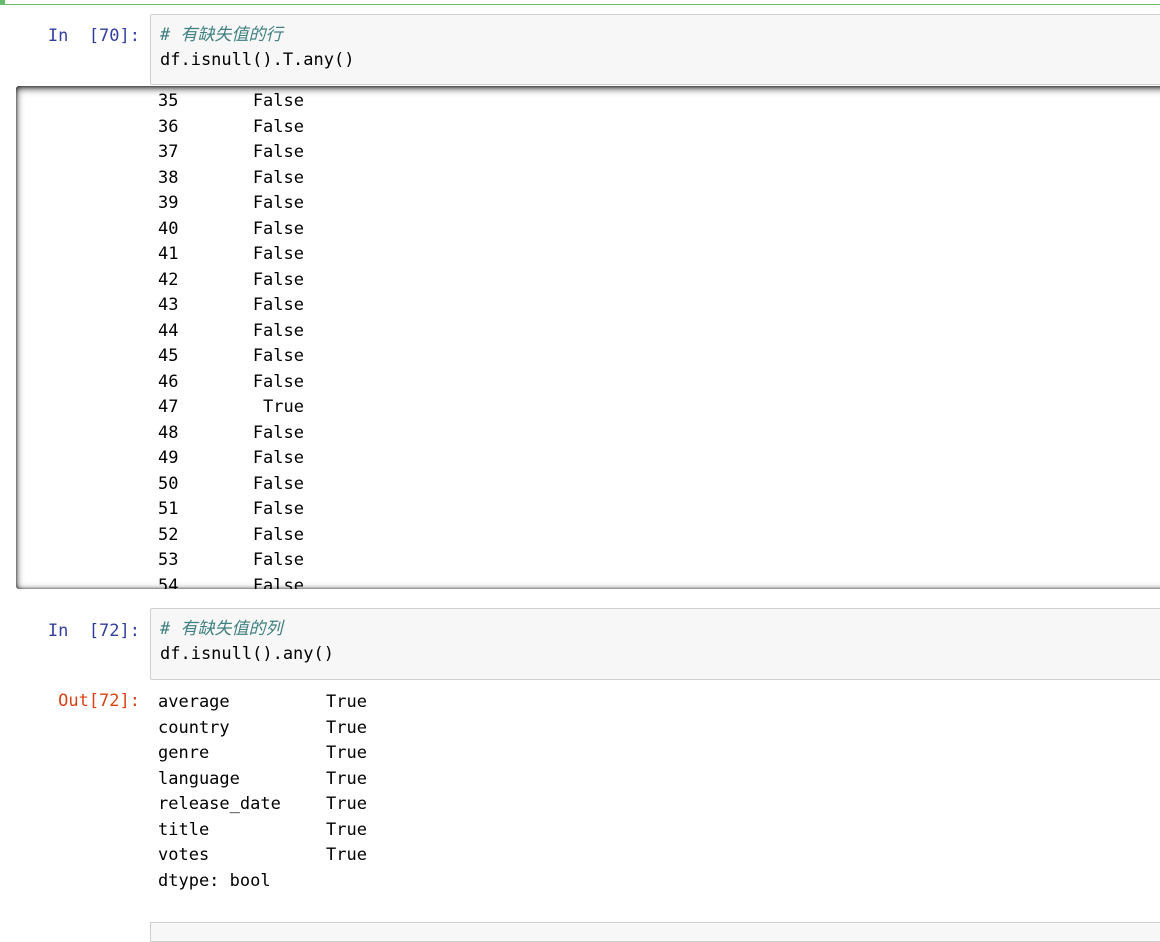 The width and height of the screenshot is (1160, 942). I want to click on cell-70-comment-line: # 有缺失值的行, so click(221, 35).